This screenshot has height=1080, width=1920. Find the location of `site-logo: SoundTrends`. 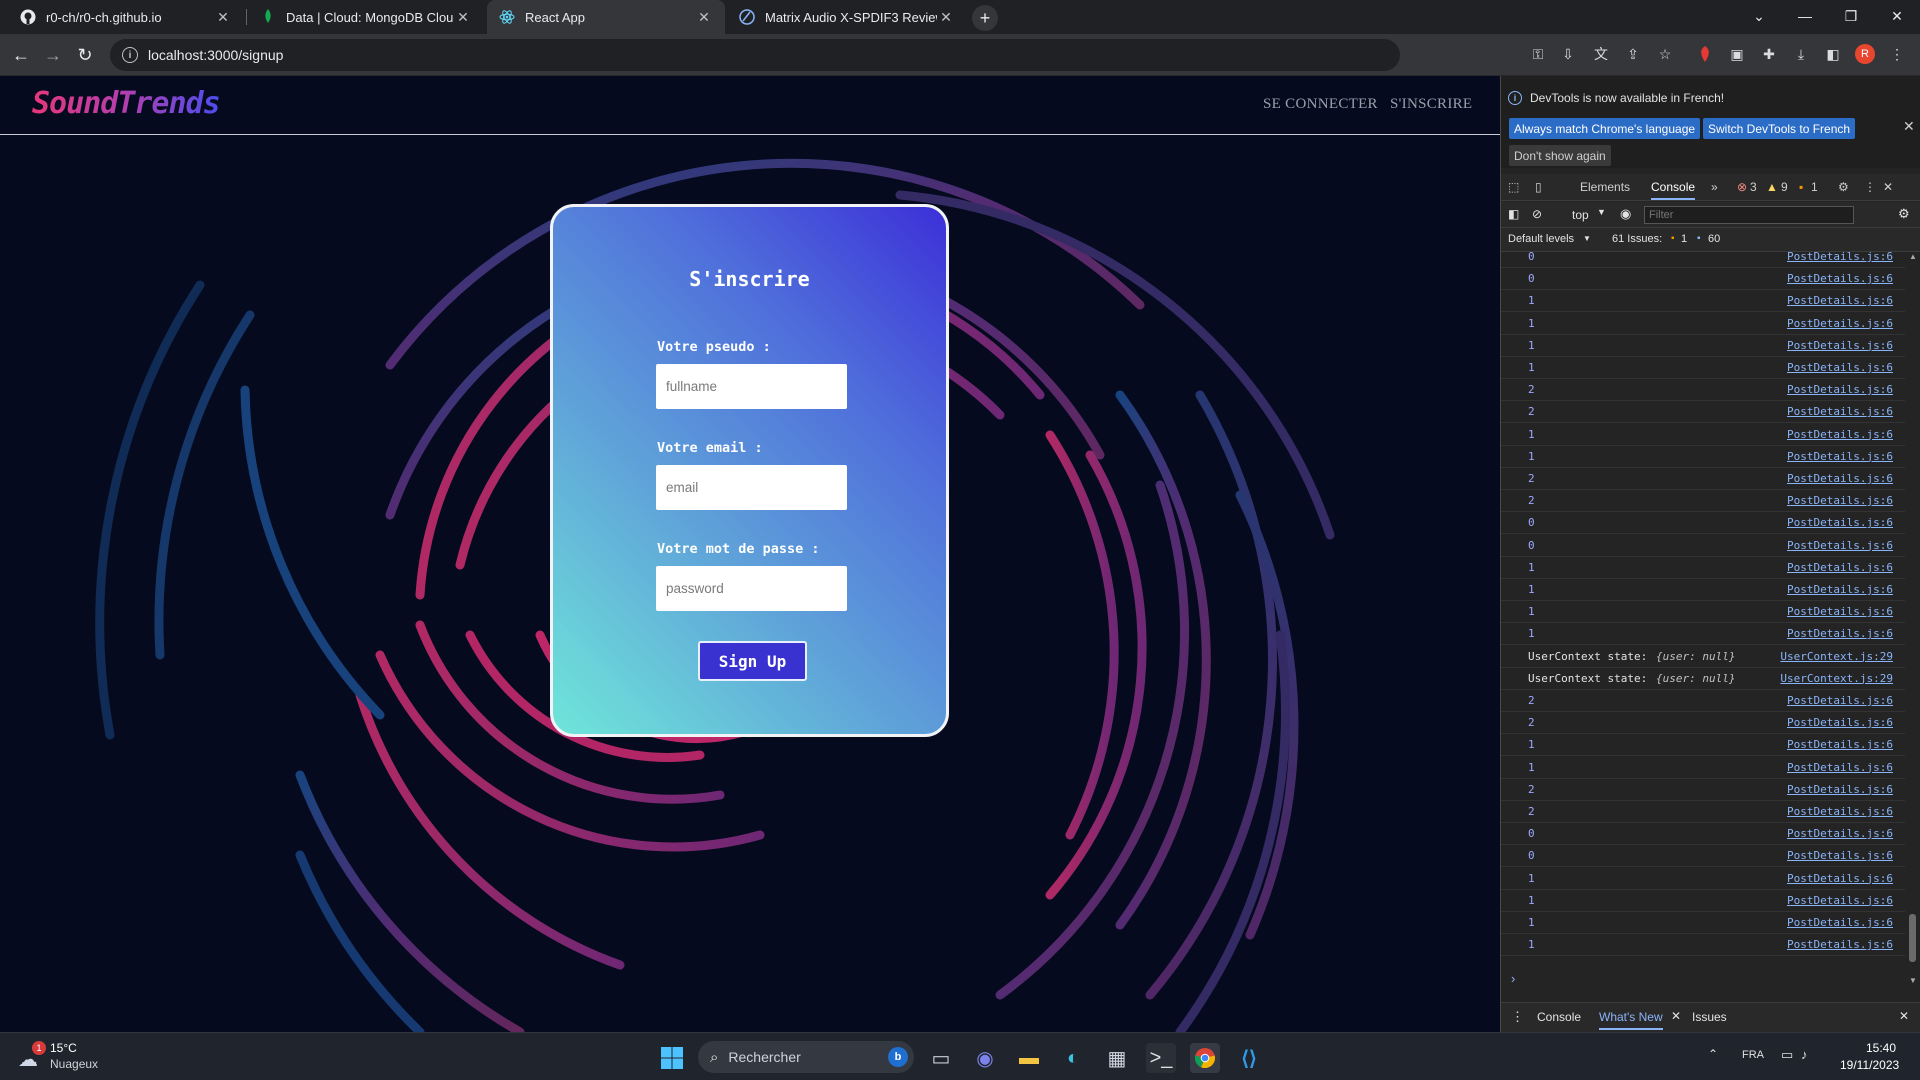

site-logo: SoundTrends is located at coordinates (126, 103).